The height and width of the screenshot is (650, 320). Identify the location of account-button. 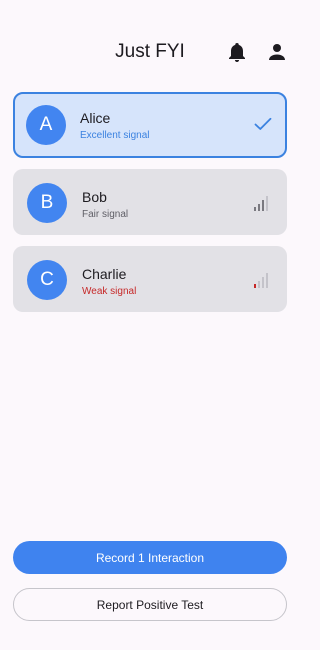
(277, 52).